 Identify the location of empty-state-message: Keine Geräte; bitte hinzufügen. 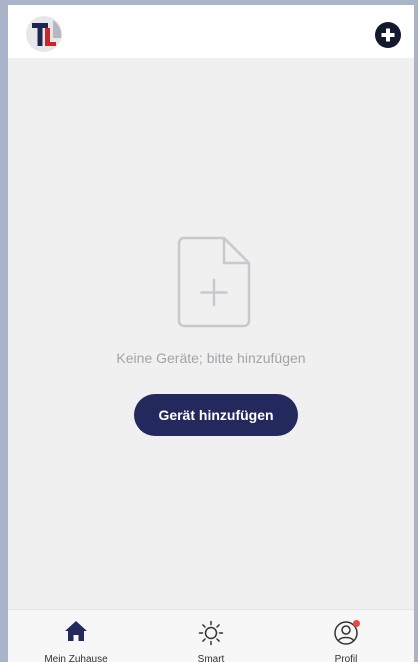
(211, 358).